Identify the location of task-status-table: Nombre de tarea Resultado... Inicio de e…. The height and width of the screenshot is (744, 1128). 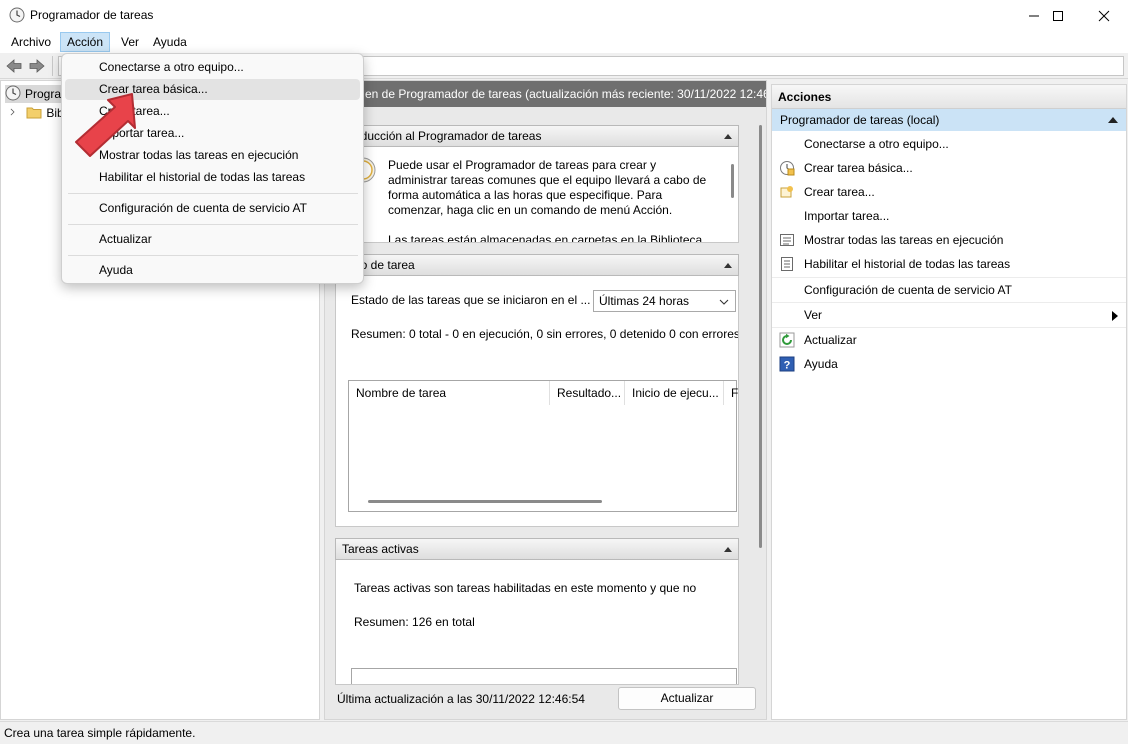
(543, 446).